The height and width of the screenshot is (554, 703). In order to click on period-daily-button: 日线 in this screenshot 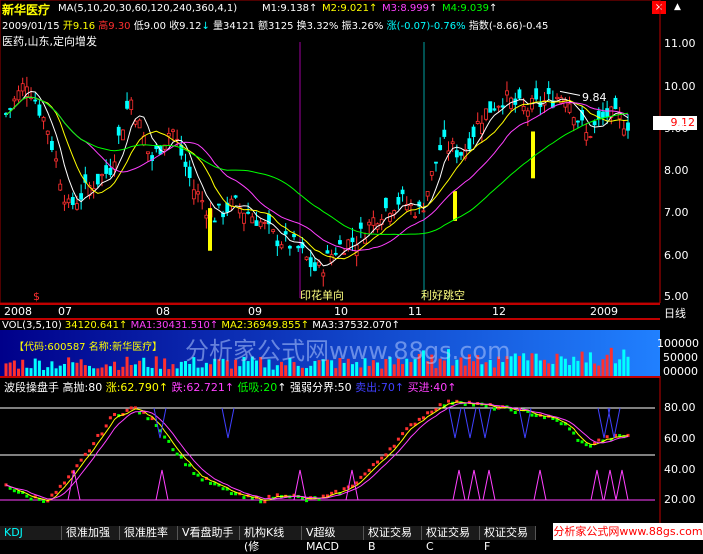, I will do `click(675, 313)`.